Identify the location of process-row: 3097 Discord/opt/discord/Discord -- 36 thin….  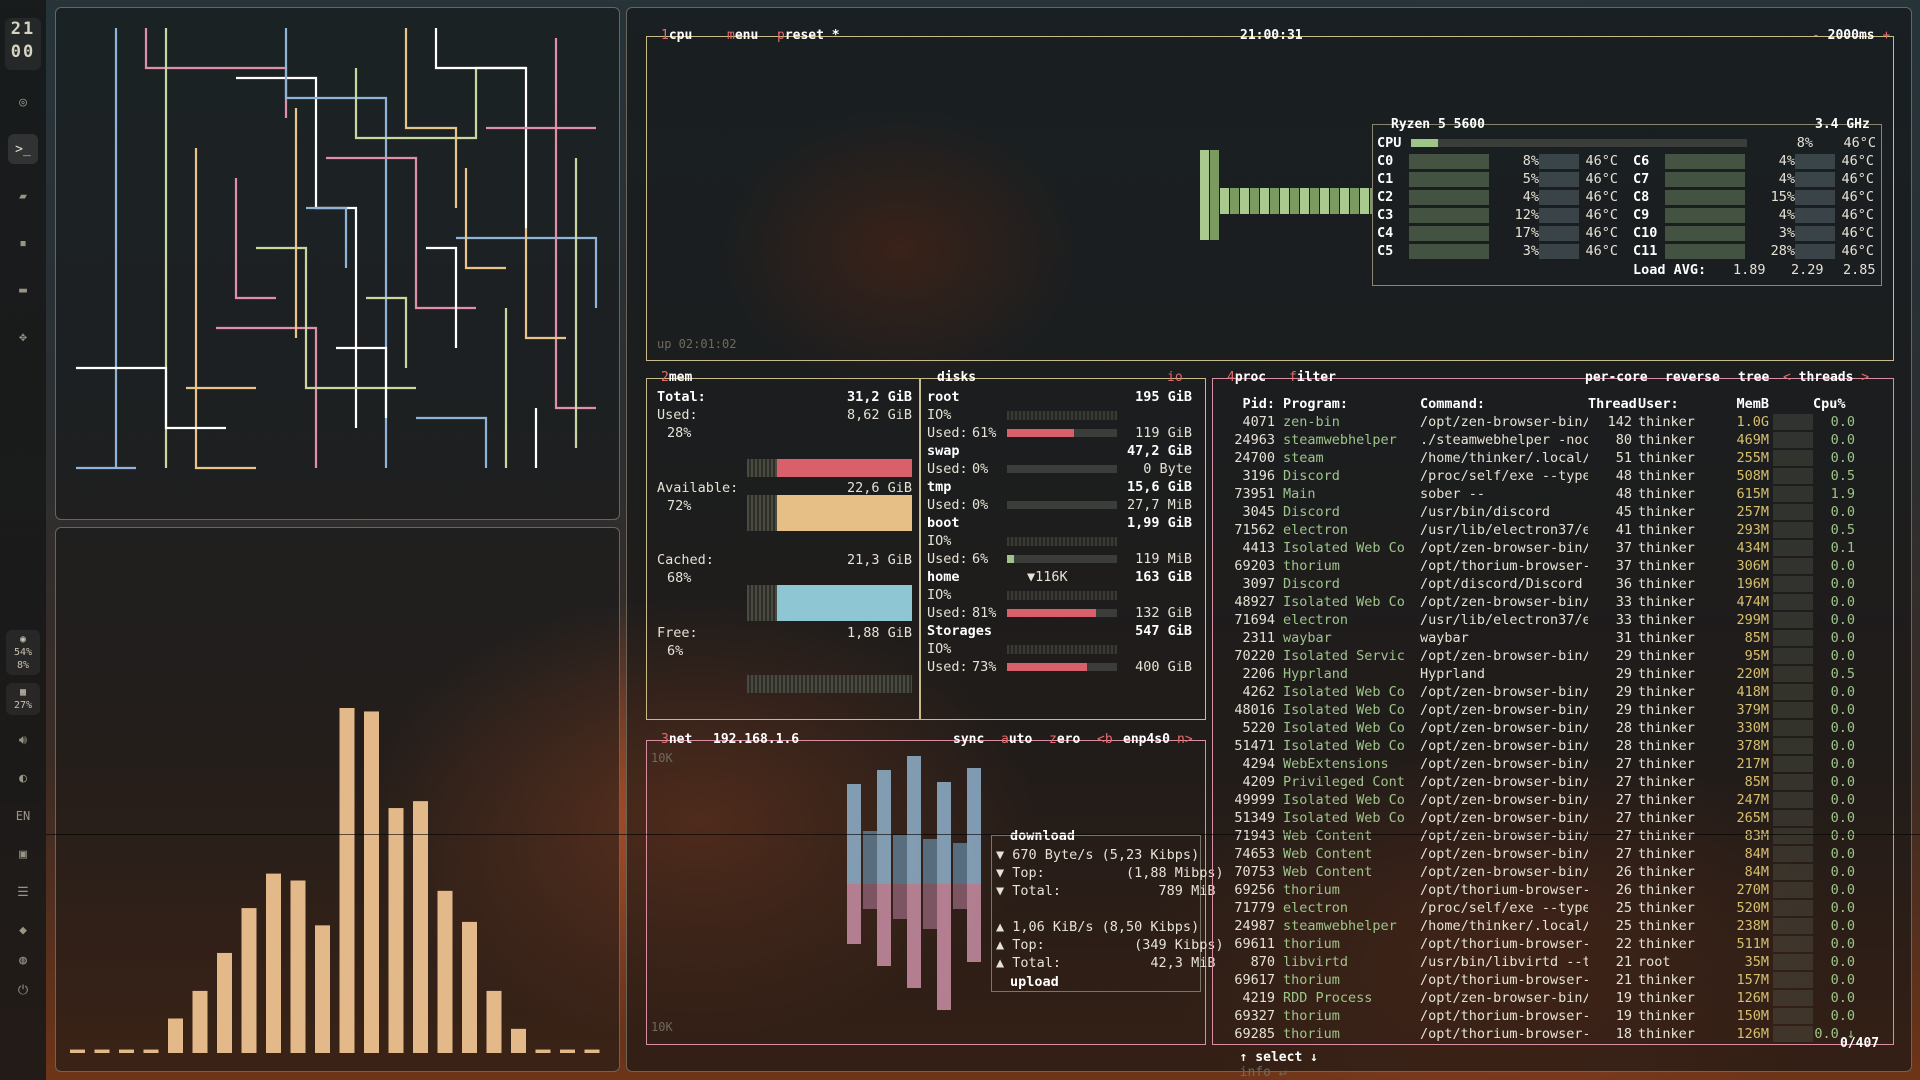
(1555, 584).